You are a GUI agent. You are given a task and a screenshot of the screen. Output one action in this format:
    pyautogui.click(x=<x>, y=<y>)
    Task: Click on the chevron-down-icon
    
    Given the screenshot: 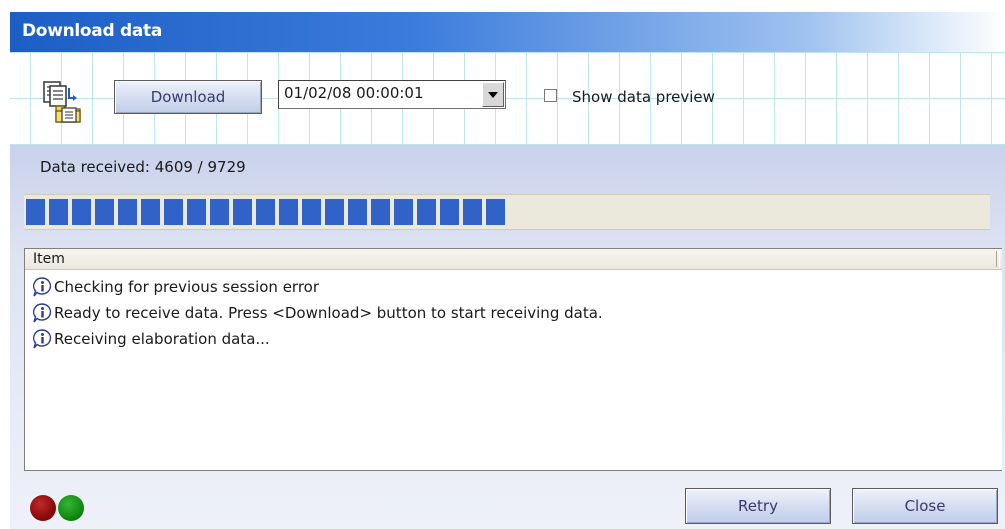 What is the action you would take?
    pyautogui.click(x=493, y=95)
    